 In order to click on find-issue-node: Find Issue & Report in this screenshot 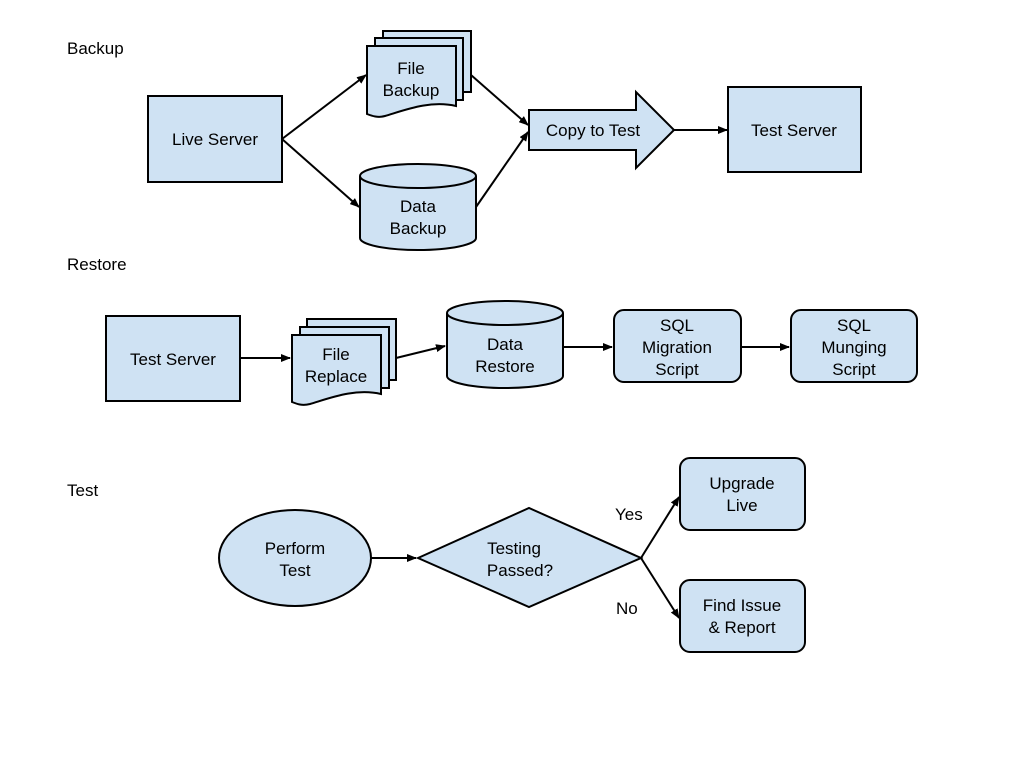, I will do `click(742, 616)`.